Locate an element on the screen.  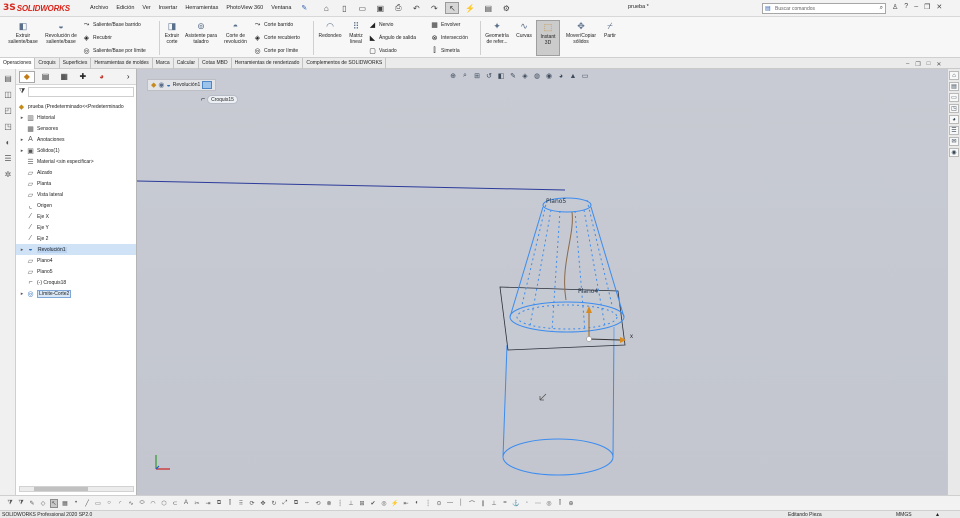
manipulator-origin is located at coordinates (589, 339).